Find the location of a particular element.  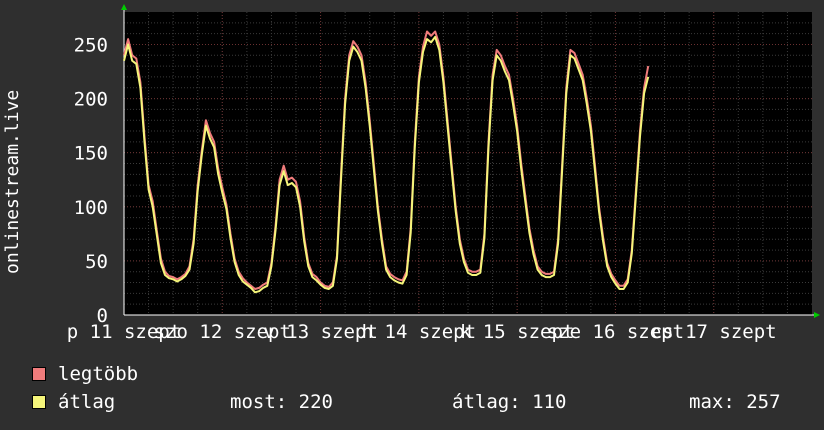

x-tick-label: h 14 szept is located at coordinates (419, 332).